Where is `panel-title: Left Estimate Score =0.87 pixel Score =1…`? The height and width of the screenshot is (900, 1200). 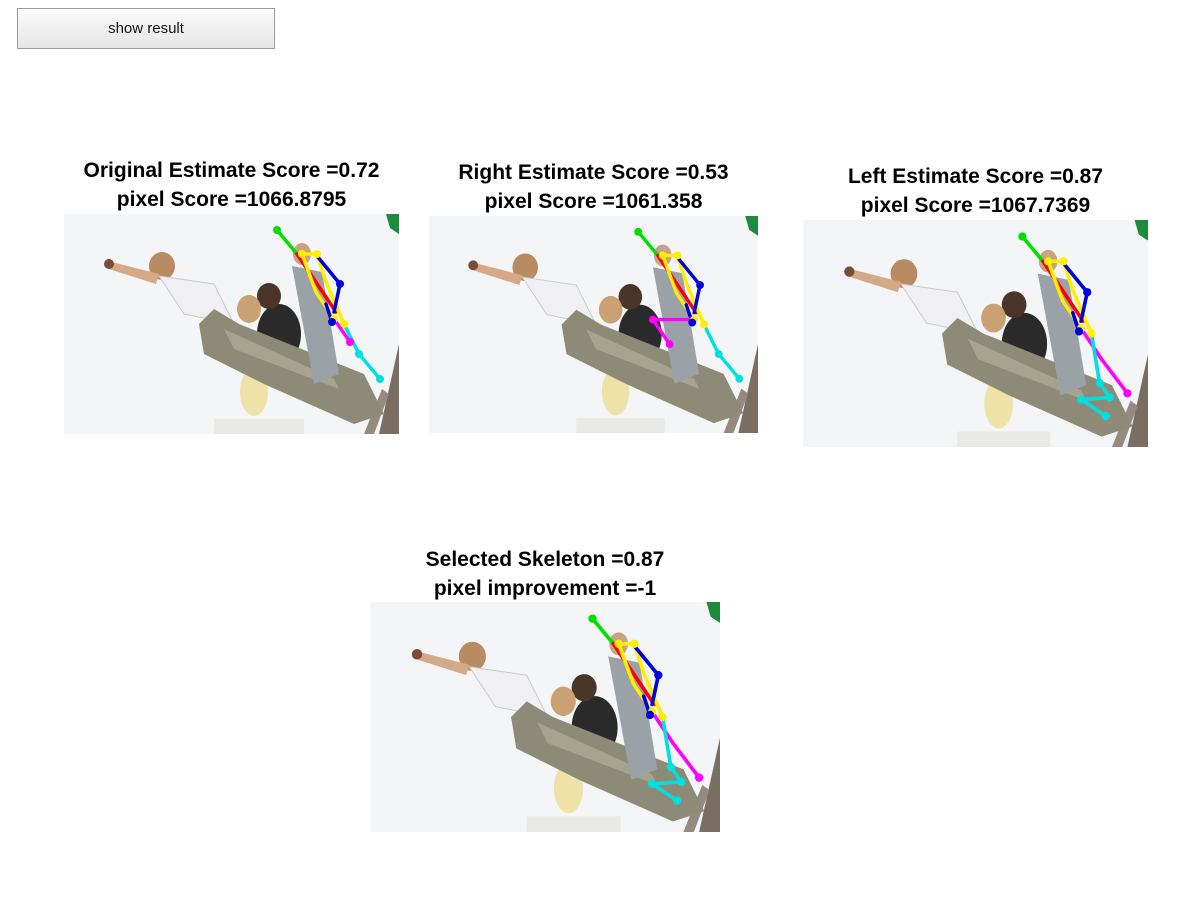
panel-title: Left Estimate Score =0.87 pixel Score =1… is located at coordinates (975, 191).